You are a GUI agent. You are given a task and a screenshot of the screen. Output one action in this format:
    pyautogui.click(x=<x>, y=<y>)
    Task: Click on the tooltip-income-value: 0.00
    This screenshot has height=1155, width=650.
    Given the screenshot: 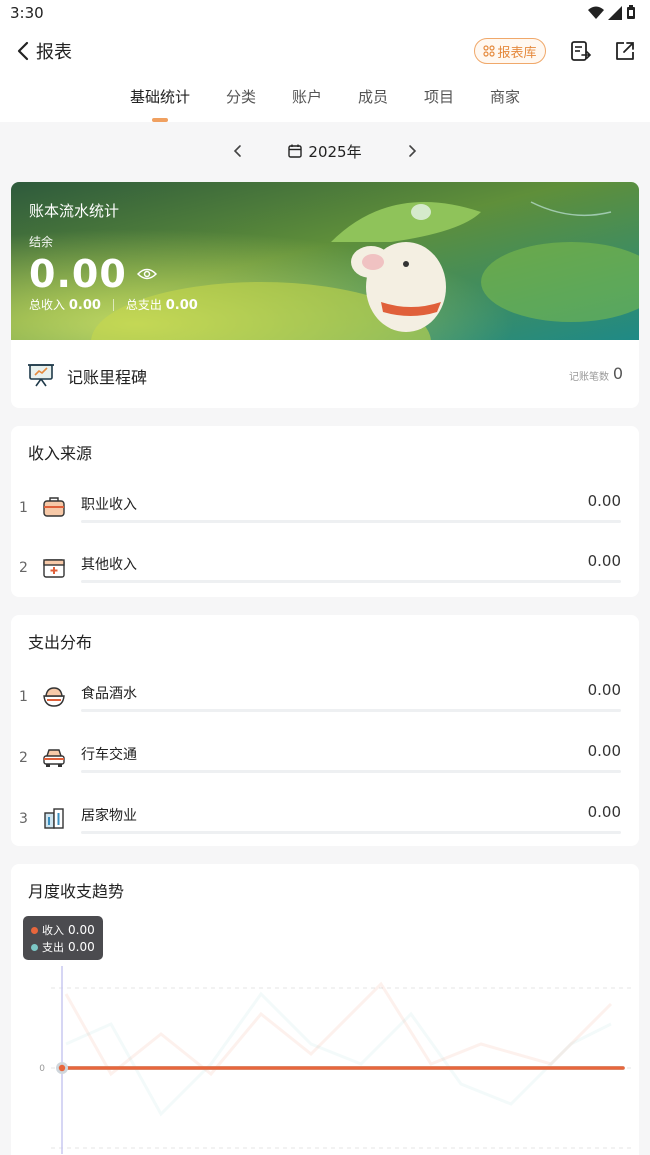 What is the action you would take?
    pyautogui.click(x=81, y=930)
    